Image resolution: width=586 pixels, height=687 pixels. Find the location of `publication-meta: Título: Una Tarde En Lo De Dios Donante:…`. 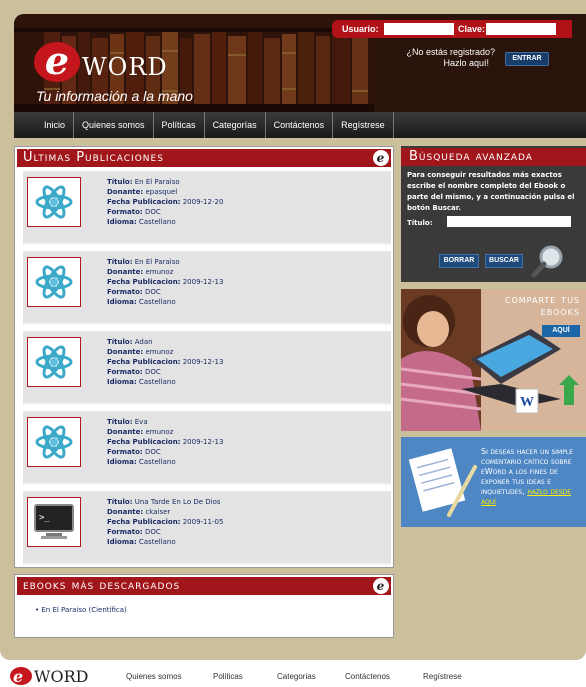

publication-meta: Título: Una Tarde En Lo De Dios Donante:… is located at coordinates (165, 522).